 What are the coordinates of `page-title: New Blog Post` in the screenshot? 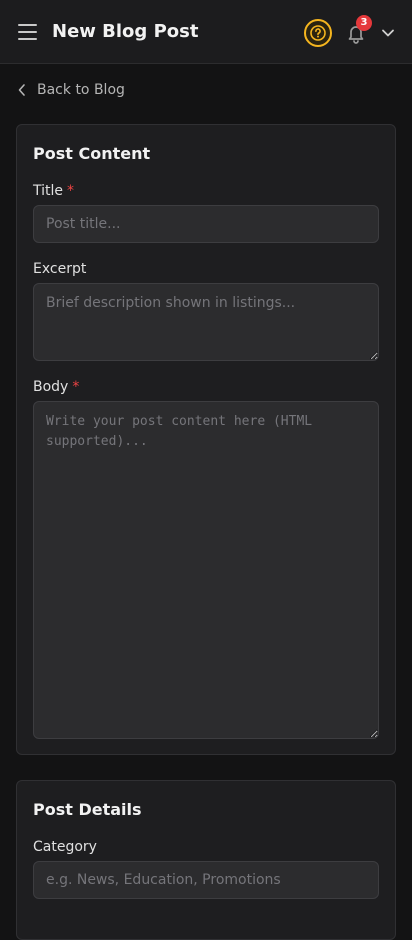 It's located at (125, 31).